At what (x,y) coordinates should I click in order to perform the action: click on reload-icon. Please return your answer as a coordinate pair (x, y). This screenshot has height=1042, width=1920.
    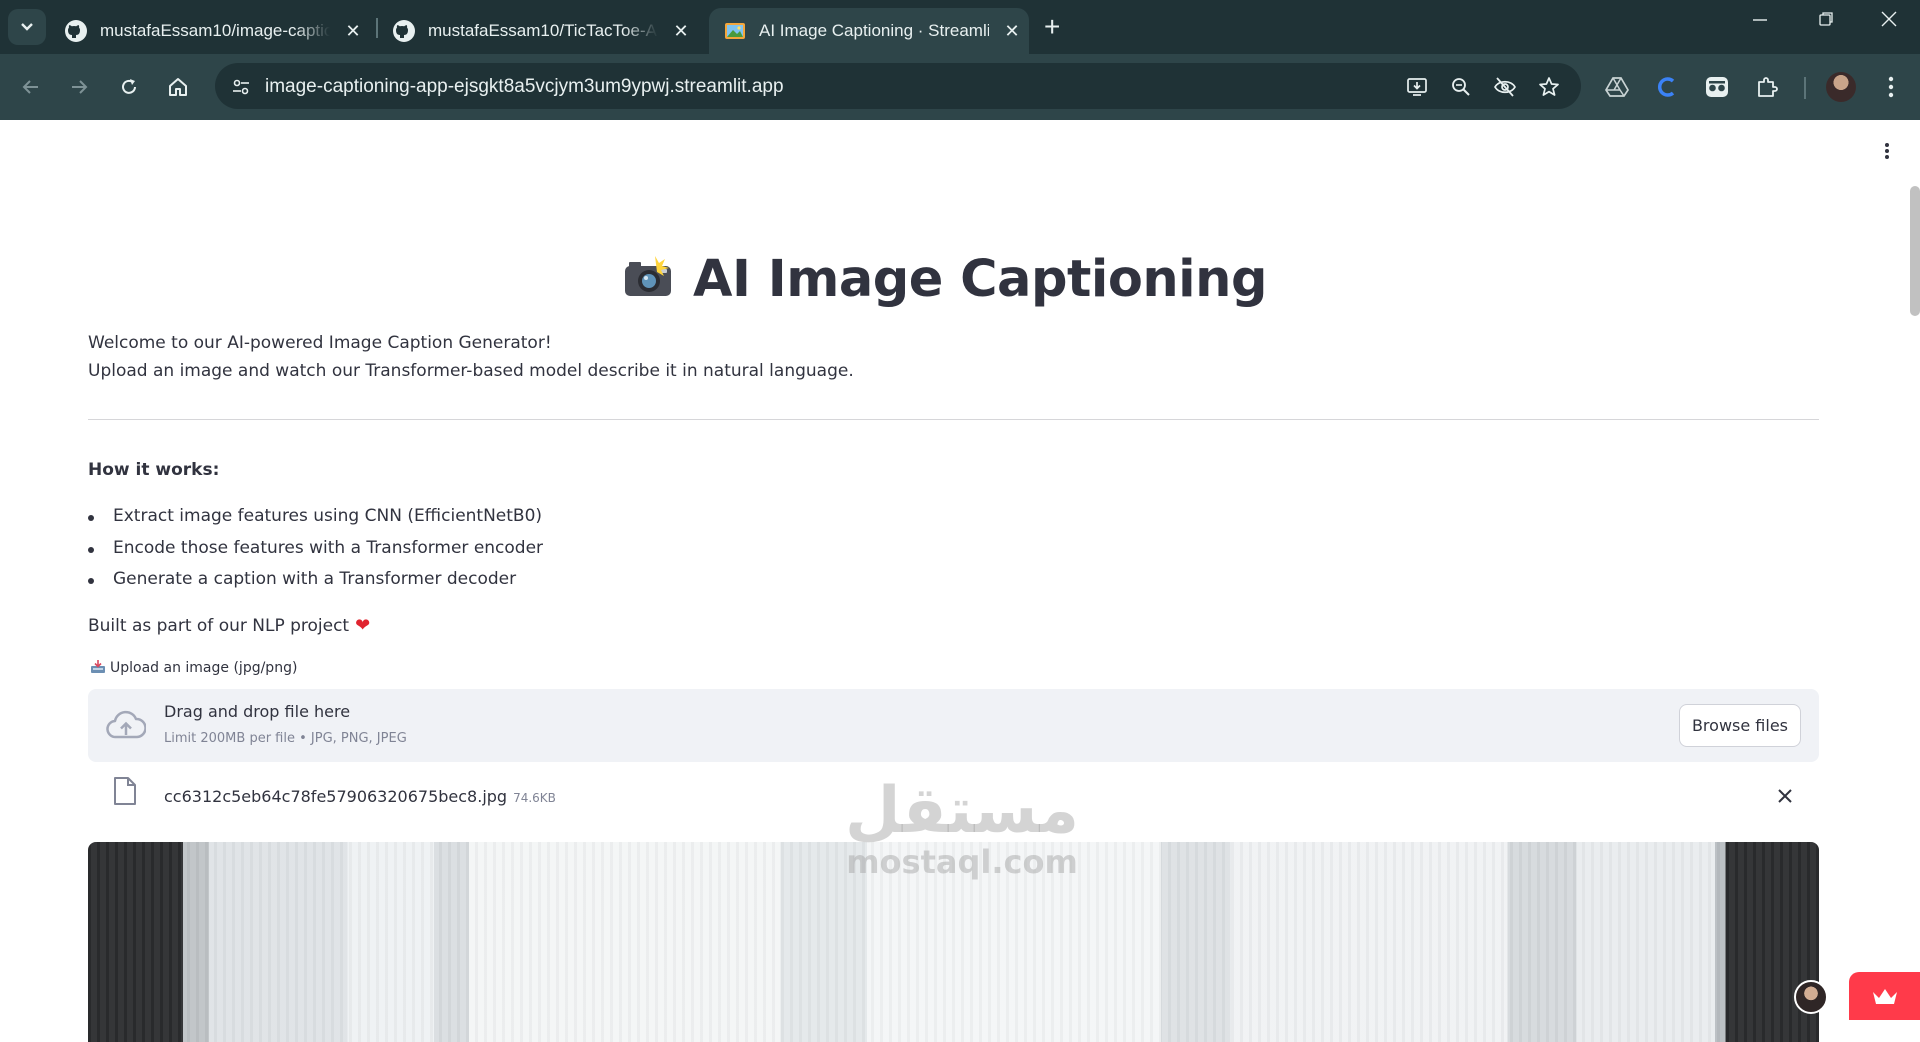
    Looking at the image, I should click on (129, 87).